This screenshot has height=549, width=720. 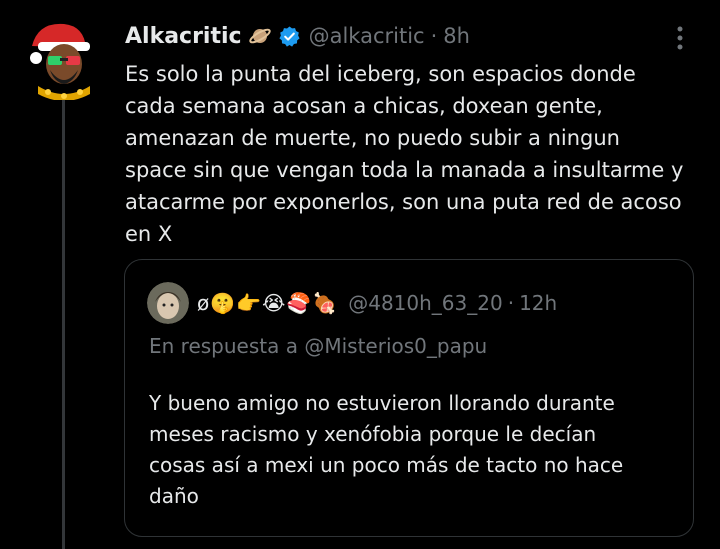 What do you see at coordinates (63, 58) in the screenshot?
I see `author-avatar` at bounding box center [63, 58].